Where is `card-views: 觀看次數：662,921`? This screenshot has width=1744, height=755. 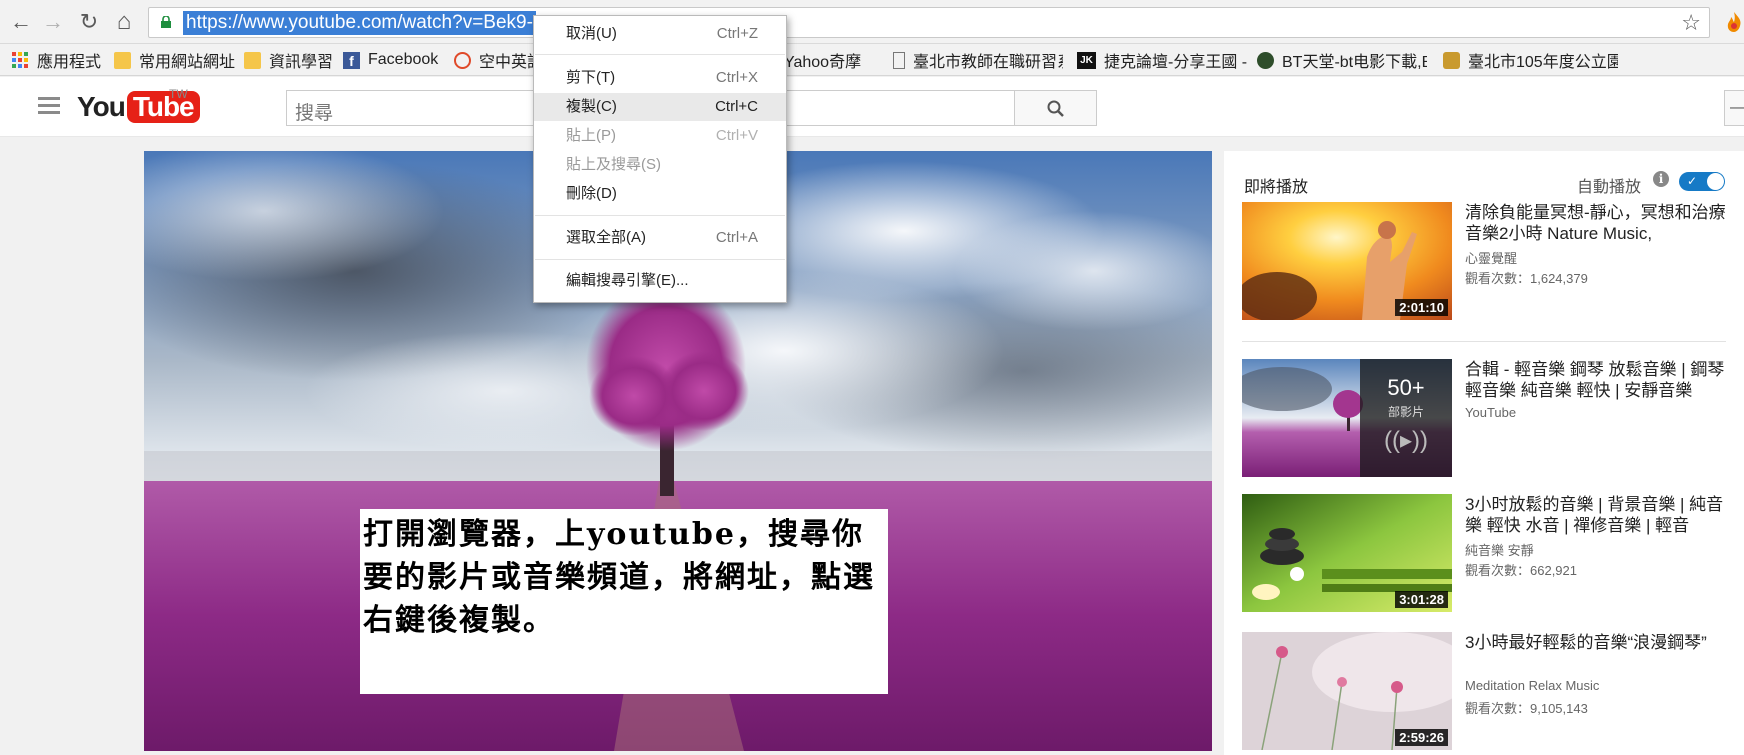
card-views: 觀看次數：662,921 is located at coordinates (1521, 570).